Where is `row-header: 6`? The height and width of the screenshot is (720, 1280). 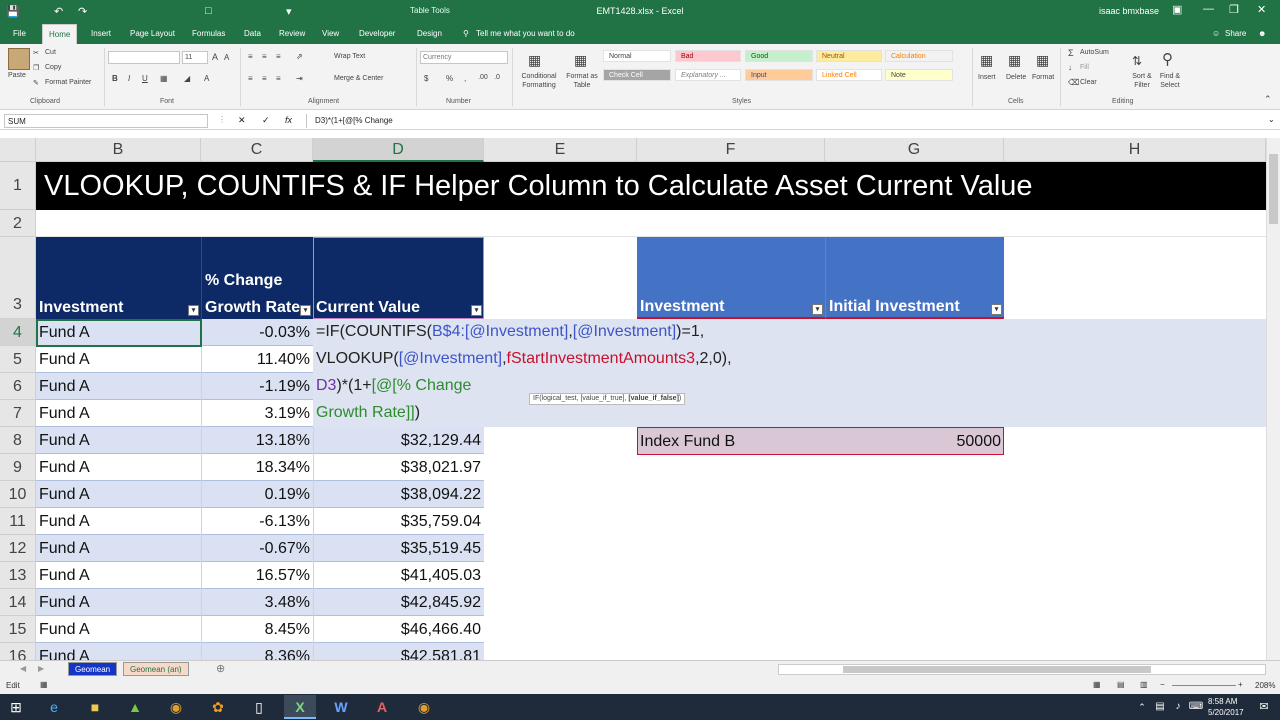
row-header: 6 is located at coordinates (18, 386).